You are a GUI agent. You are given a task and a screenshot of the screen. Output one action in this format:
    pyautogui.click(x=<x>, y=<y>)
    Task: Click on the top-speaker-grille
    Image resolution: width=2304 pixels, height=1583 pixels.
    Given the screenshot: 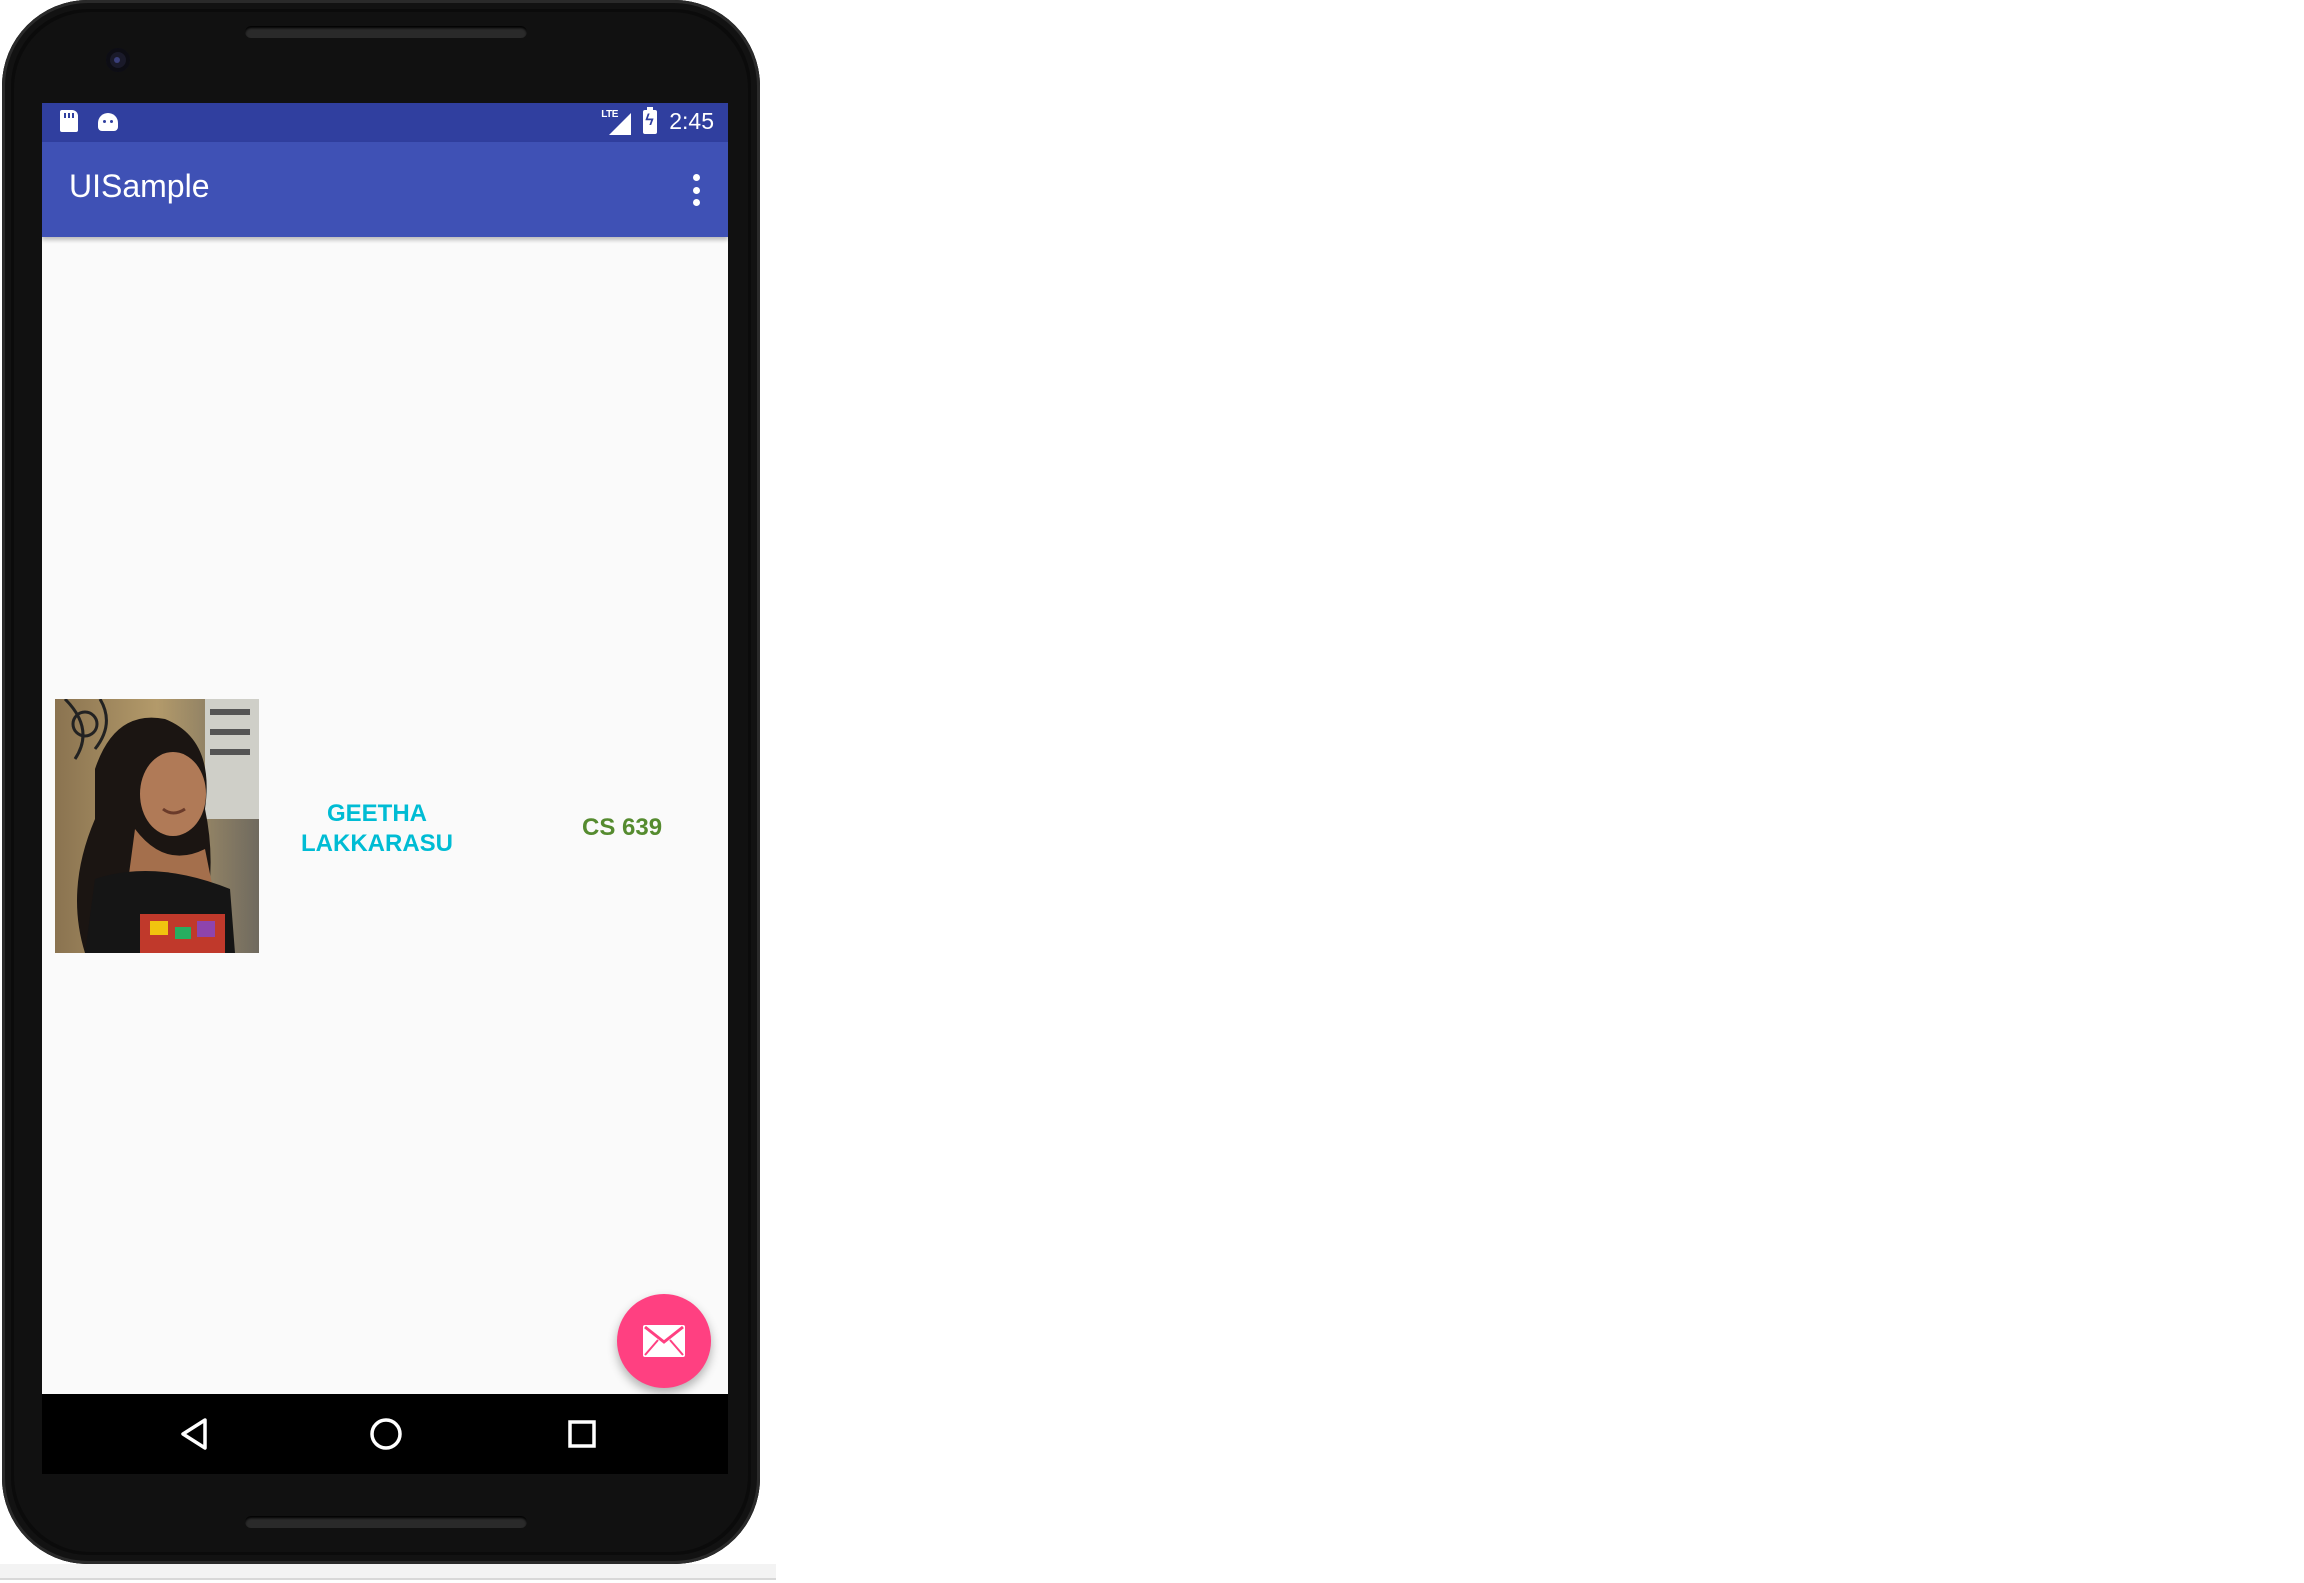 What is the action you would take?
    pyautogui.click(x=386, y=32)
    